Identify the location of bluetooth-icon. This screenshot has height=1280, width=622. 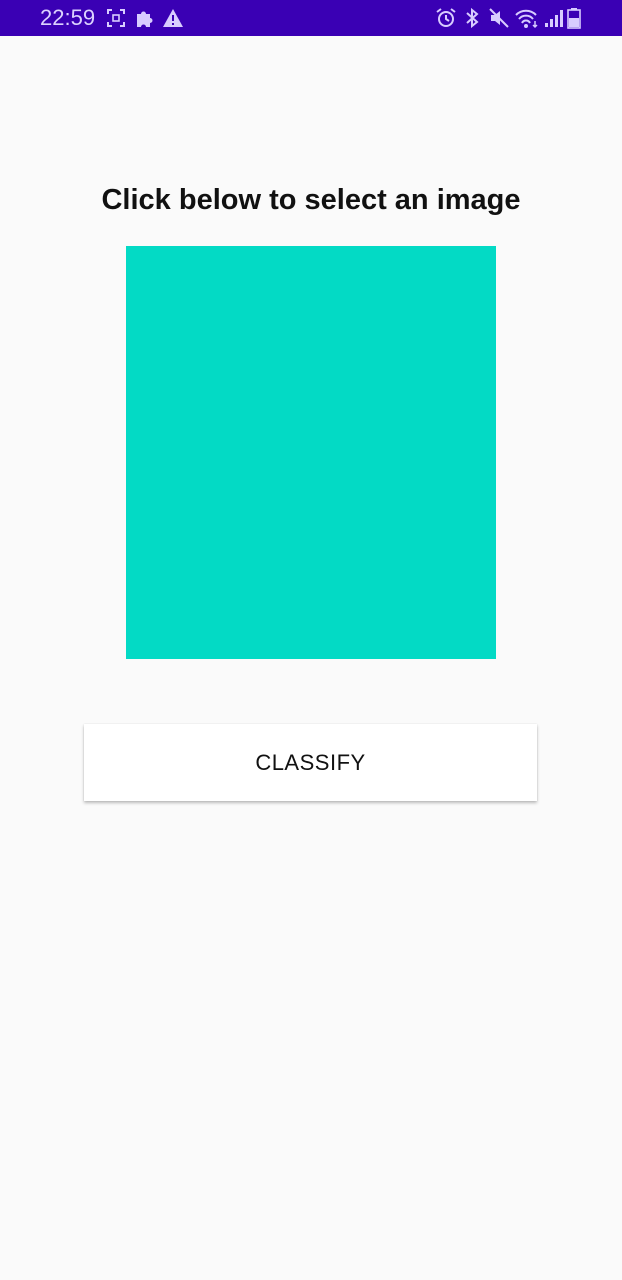
(472, 18).